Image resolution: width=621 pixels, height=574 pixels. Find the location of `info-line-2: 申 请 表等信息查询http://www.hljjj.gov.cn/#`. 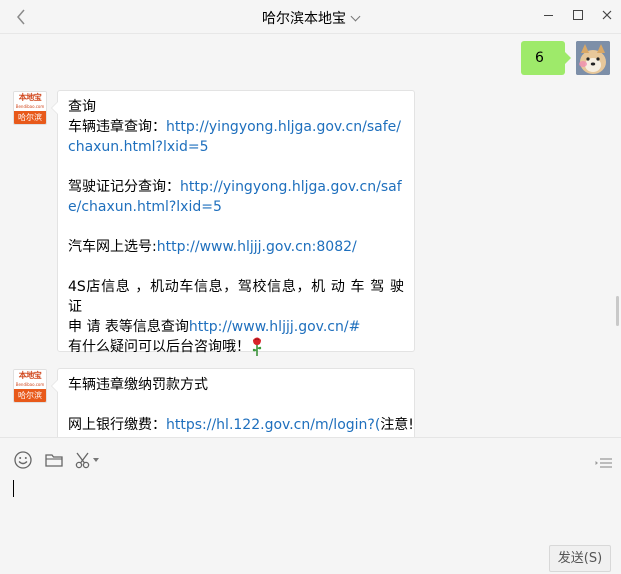

info-line-2: 申 请 表等信息查询http://www.hljjj.gov.cn/# is located at coordinates (236, 327).